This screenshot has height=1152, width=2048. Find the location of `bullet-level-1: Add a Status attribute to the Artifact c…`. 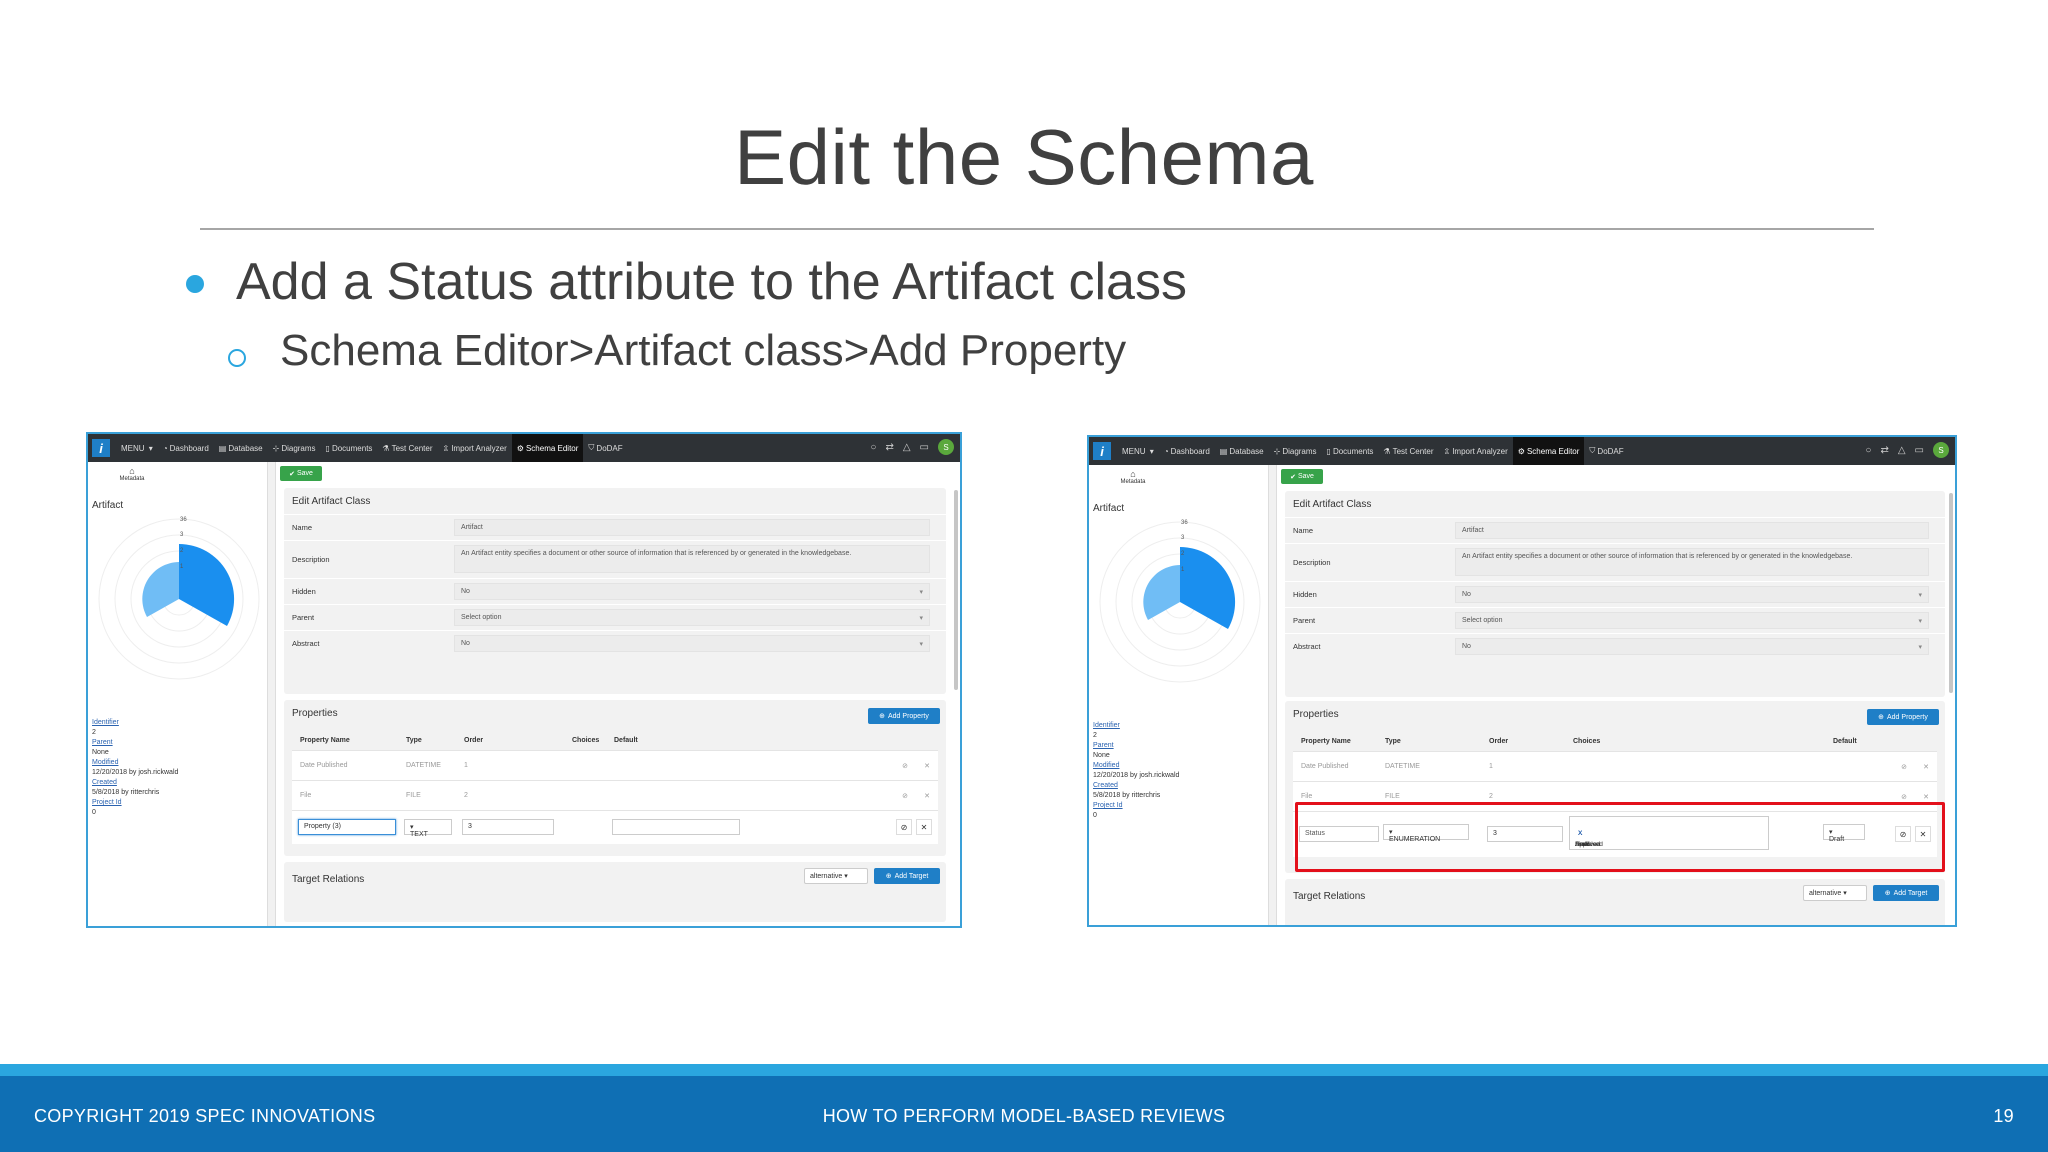

bullet-level-1: Add a Status attribute to the Artifact c… is located at coordinates (686, 282).